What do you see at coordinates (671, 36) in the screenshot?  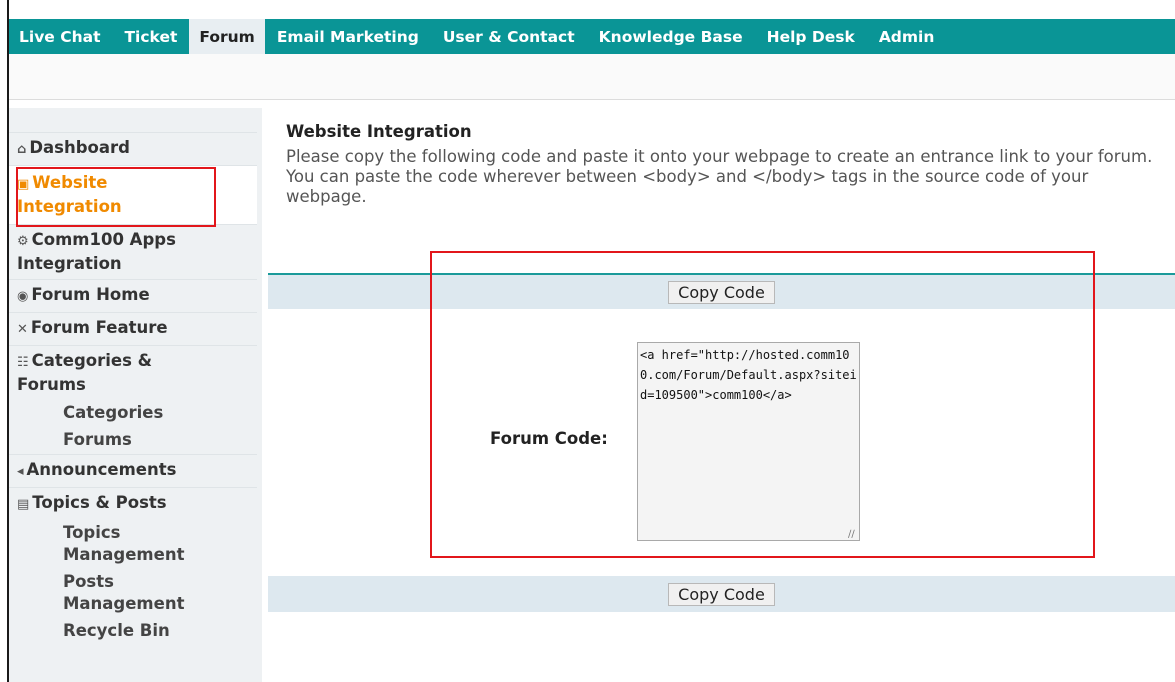 I see `nav-knowledge-base: Knowledge Base` at bounding box center [671, 36].